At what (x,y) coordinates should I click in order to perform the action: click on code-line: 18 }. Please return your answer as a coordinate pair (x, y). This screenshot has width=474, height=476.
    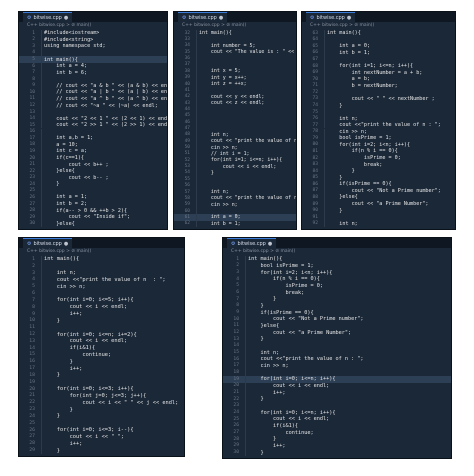
    Looking at the image, I should click on (101, 375).